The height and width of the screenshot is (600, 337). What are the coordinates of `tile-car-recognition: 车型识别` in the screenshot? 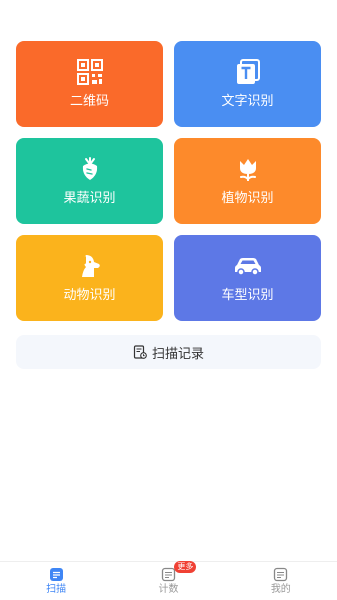 It's located at (247, 278).